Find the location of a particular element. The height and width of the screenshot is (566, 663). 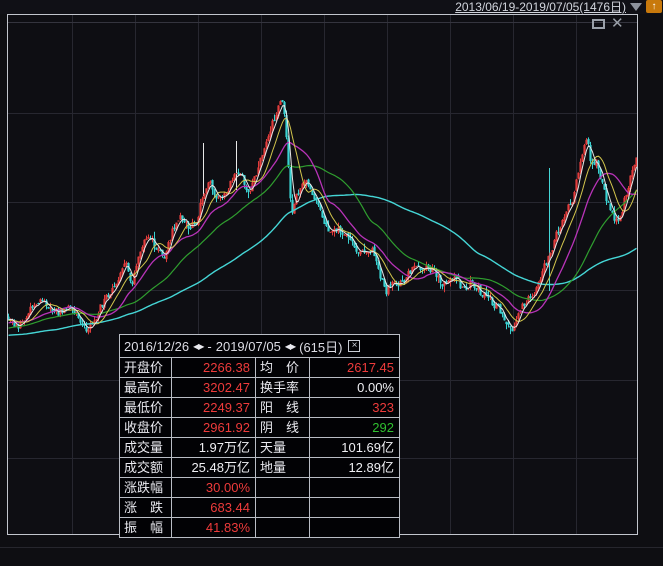

stat-label: 最高价 is located at coordinates (146, 387).